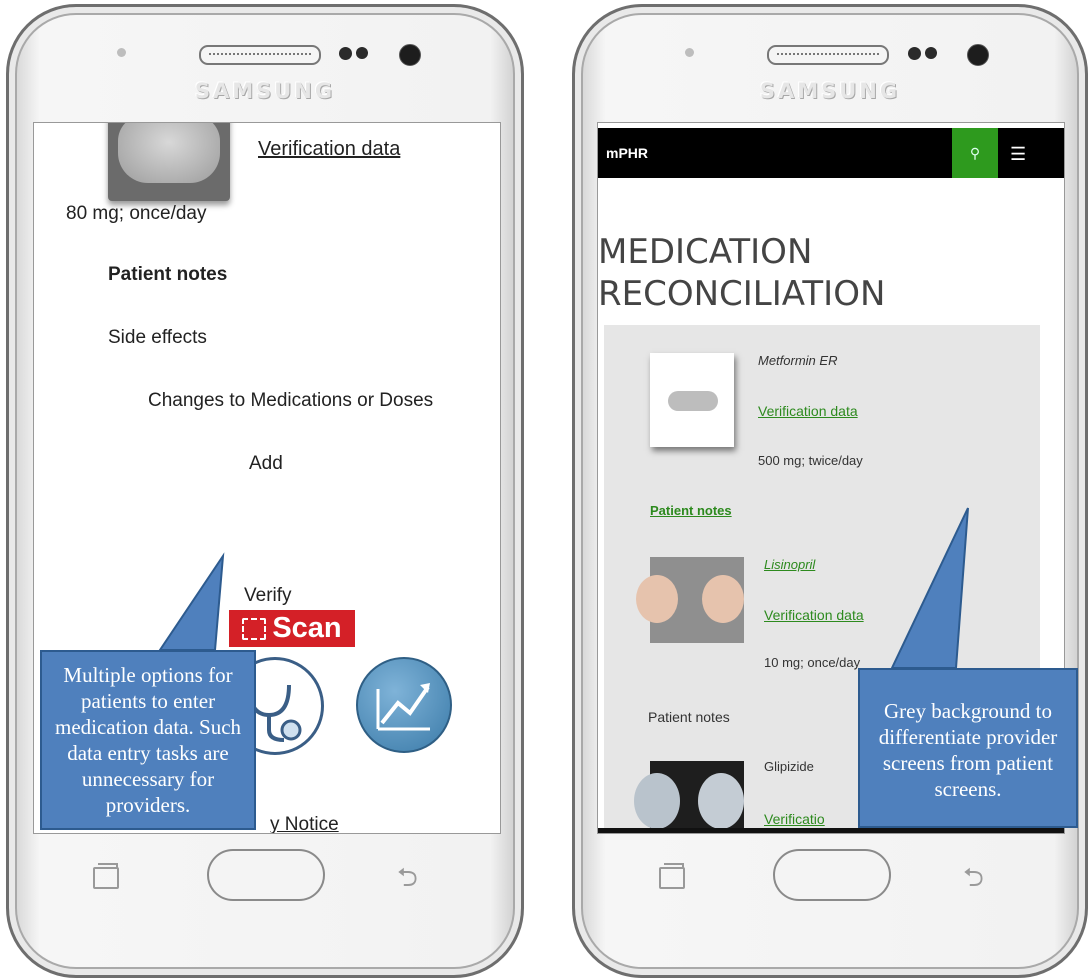 The height and width of the screenshot is (978, 1088). Describe the element at coordinates (789, 766) in the screenshot. I see `med-name-glipizide: Glipizide` at that location.